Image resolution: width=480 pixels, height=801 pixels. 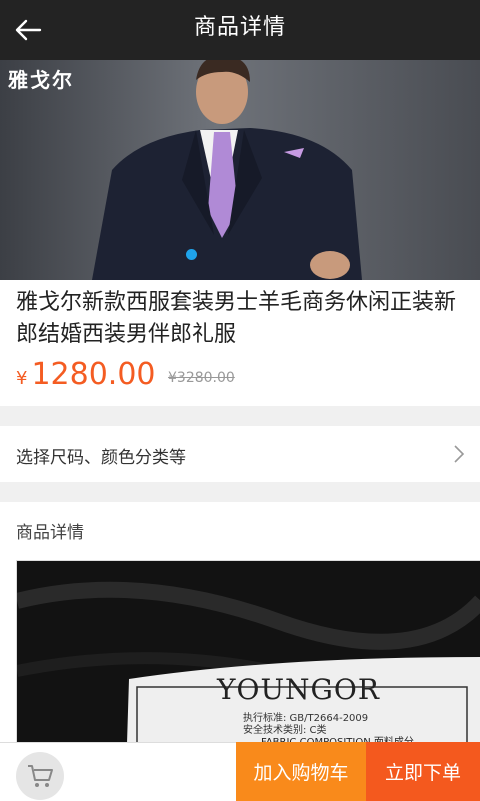 I want to click on price-value: 1280.00, so click(x=93, y=374).